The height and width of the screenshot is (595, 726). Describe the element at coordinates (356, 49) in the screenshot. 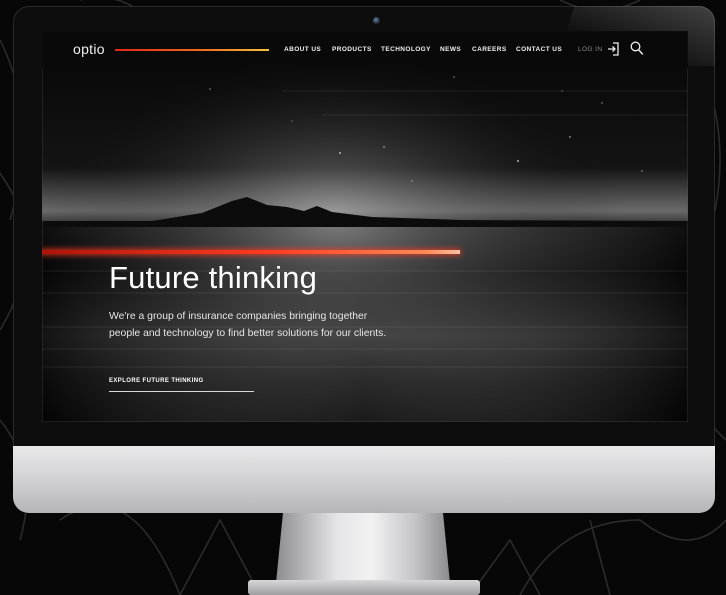

I see `nav-item-products: PRODUCTS` at that location.